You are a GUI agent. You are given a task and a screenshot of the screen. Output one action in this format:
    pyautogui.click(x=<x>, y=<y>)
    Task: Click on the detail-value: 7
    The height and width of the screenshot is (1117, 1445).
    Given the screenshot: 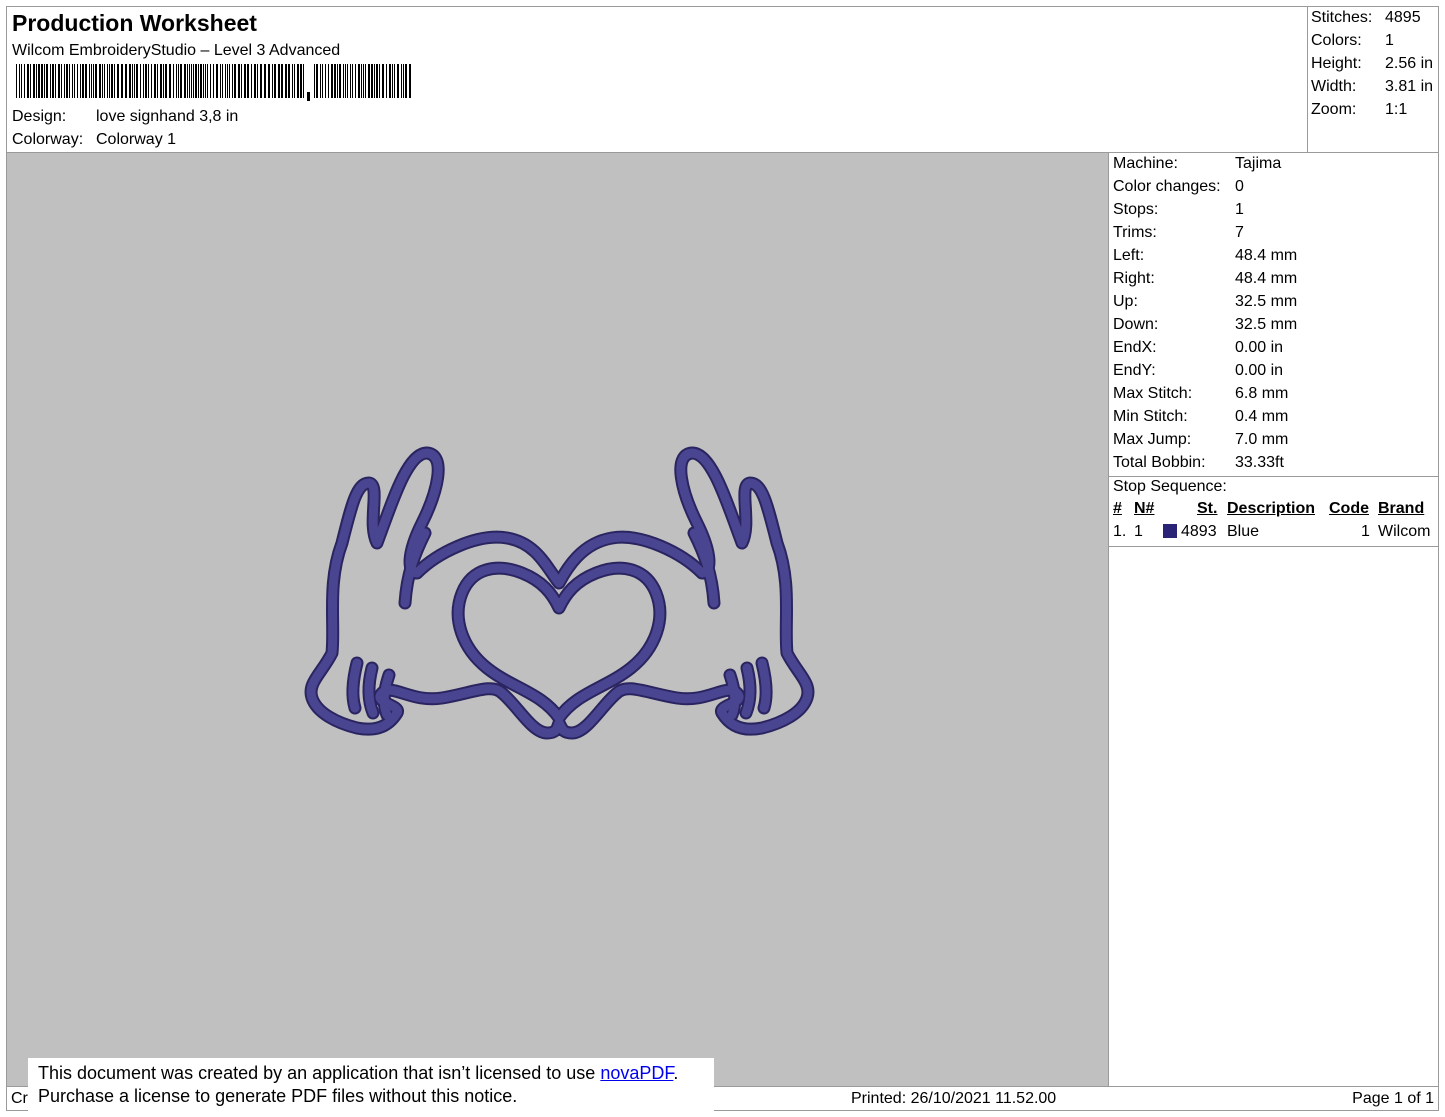 What is the action you would take?
    pyautogui.click(x=1239, y=232)
    